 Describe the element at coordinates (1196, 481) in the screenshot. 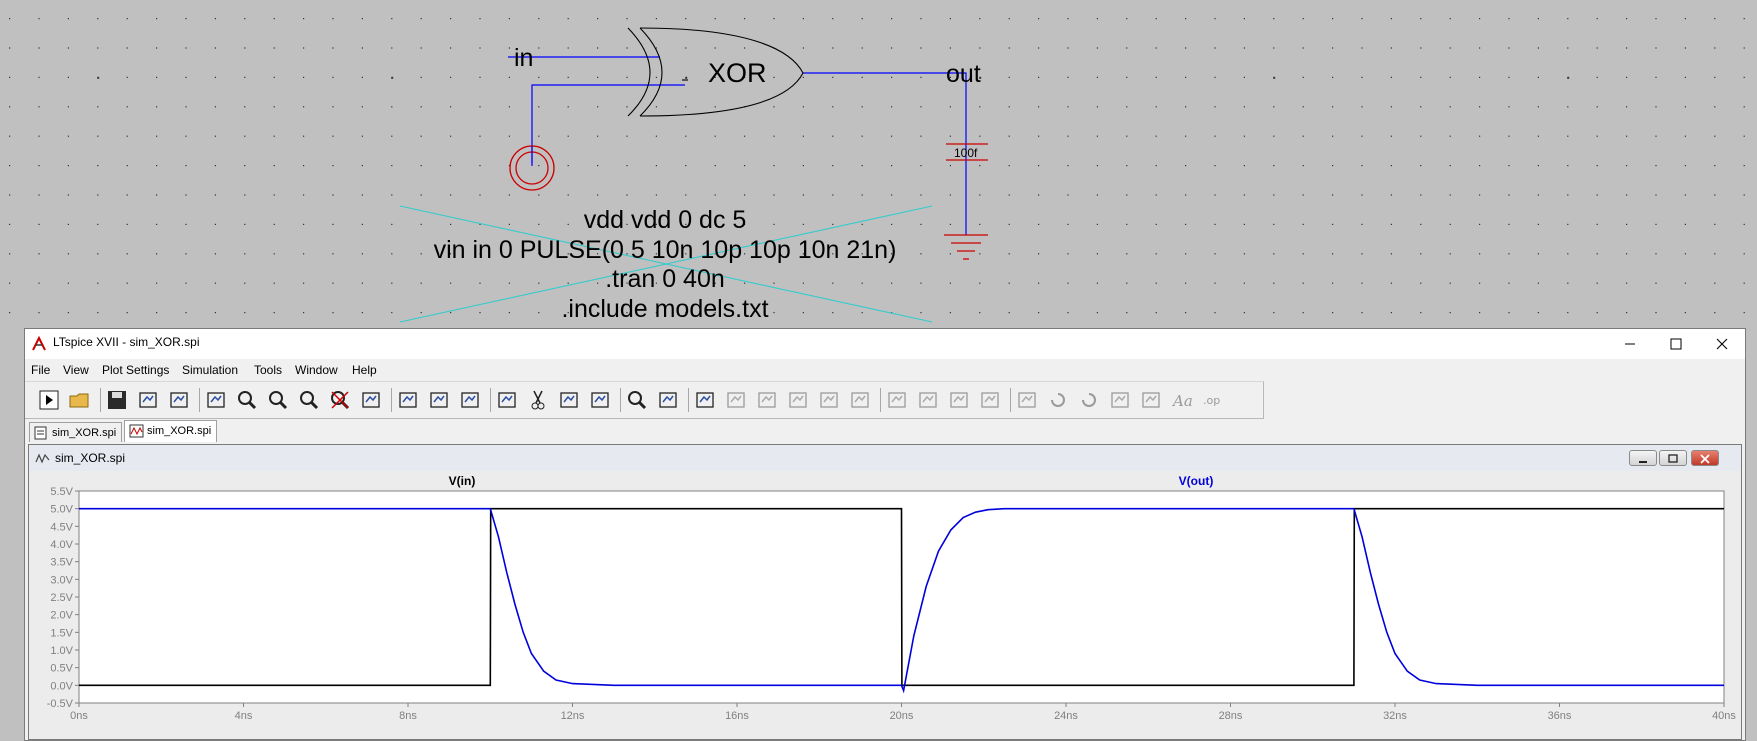

I see `trace-label-vout: V(out)` at that location.